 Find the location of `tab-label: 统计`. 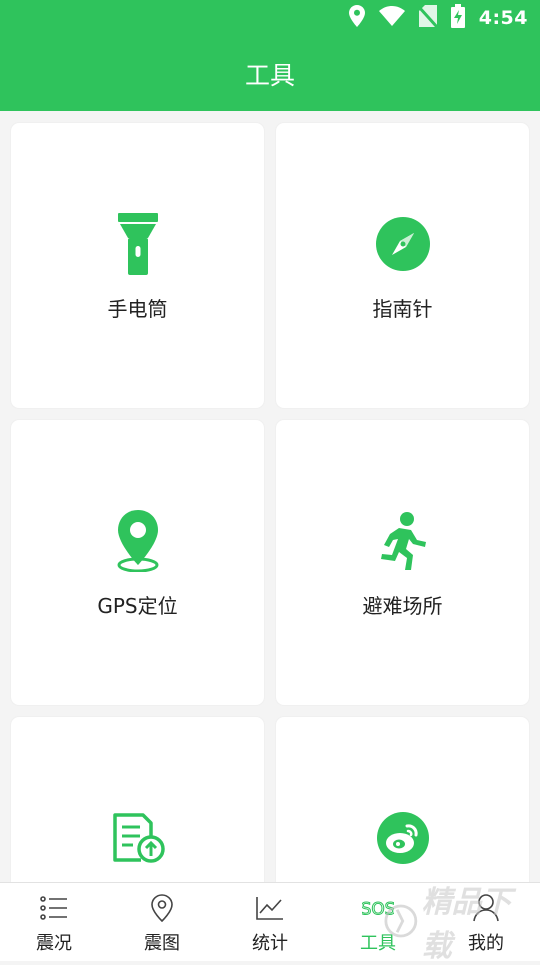

tab-label: 统计 is located at coordinates (270, 943).